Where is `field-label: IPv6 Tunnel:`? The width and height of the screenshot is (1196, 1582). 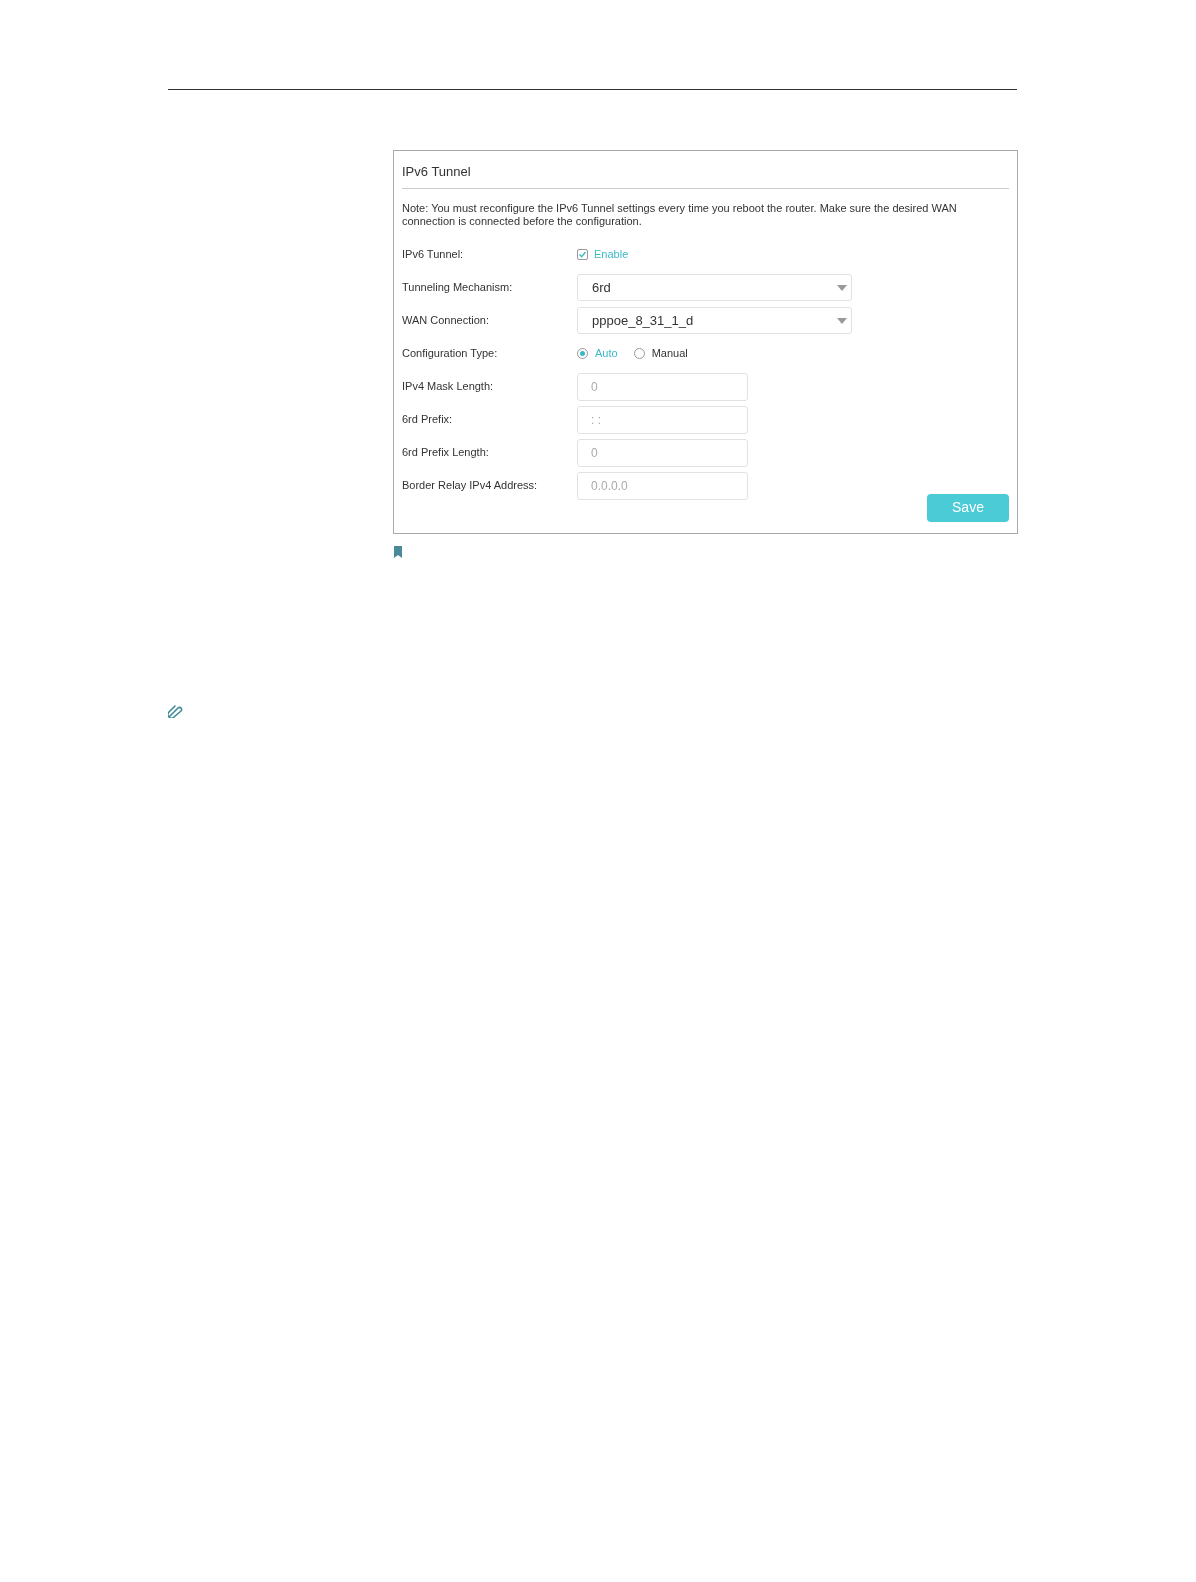
field-label: IPv6 Tunnel: is located at coordinates (433, 255).